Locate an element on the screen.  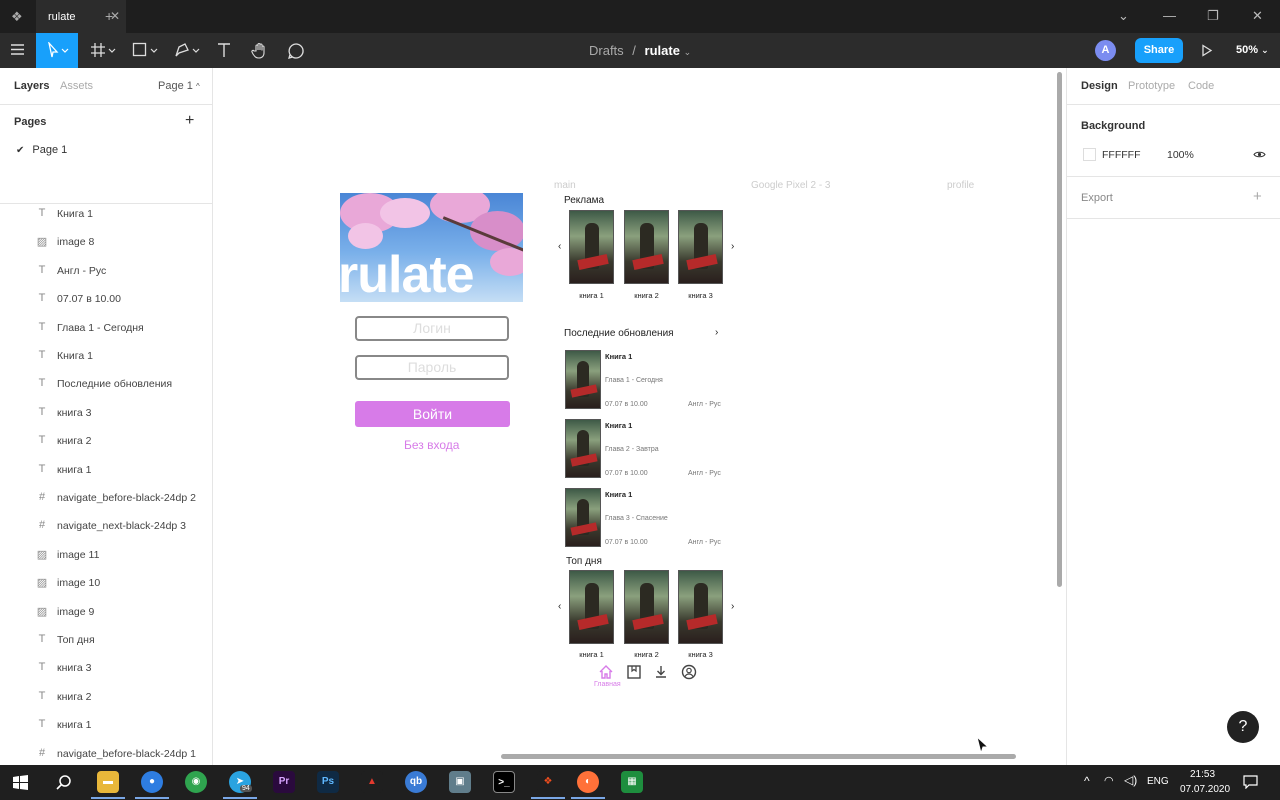
move-tool-button is located at coordinates (57, 50).